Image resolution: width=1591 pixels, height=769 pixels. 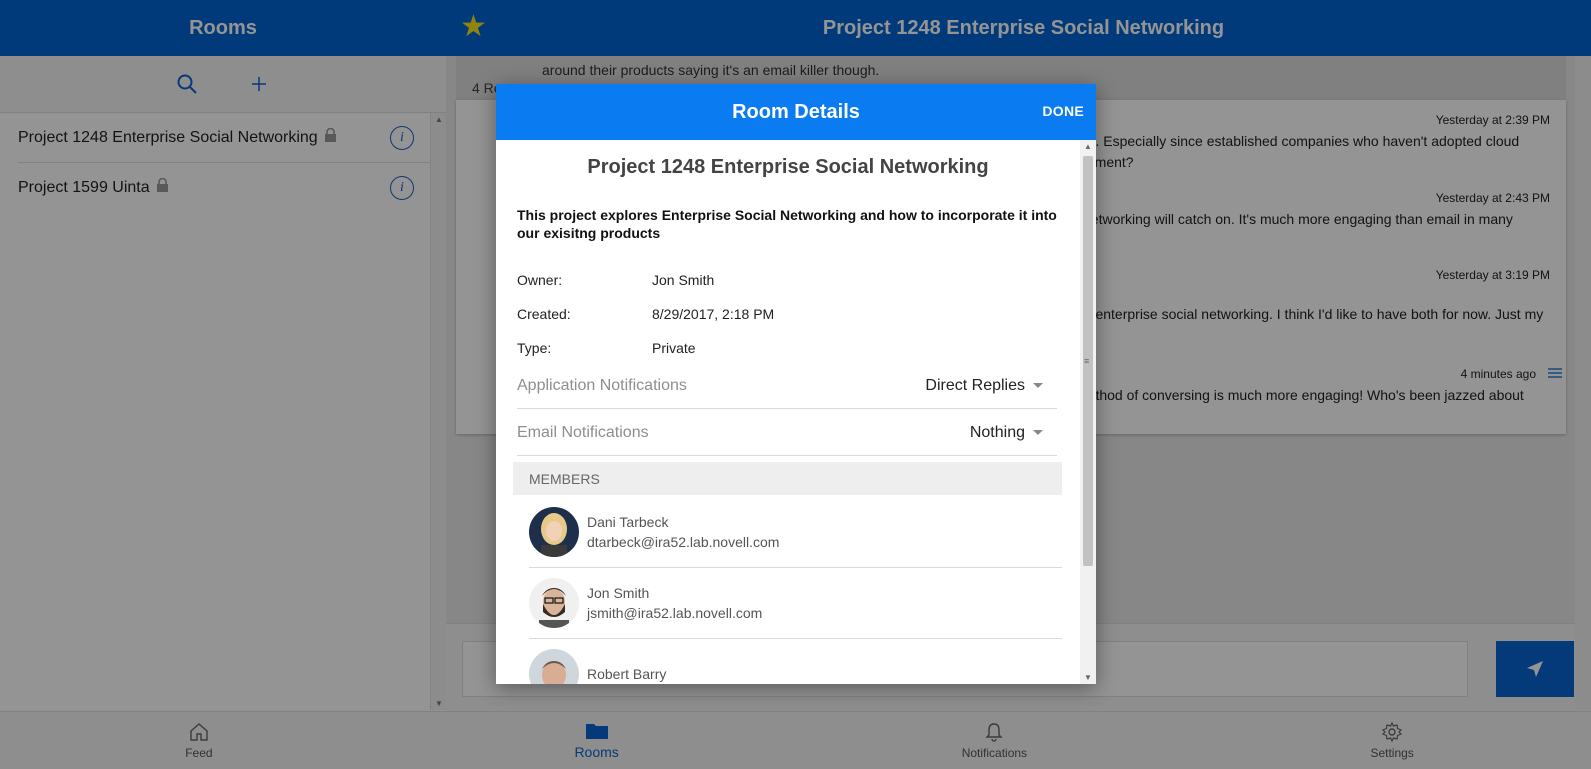 What do you see at coordinates (602, 385) in the screenshot?
I see `application-notifications-label: Application Notifications` at bounding box center [602, 385].